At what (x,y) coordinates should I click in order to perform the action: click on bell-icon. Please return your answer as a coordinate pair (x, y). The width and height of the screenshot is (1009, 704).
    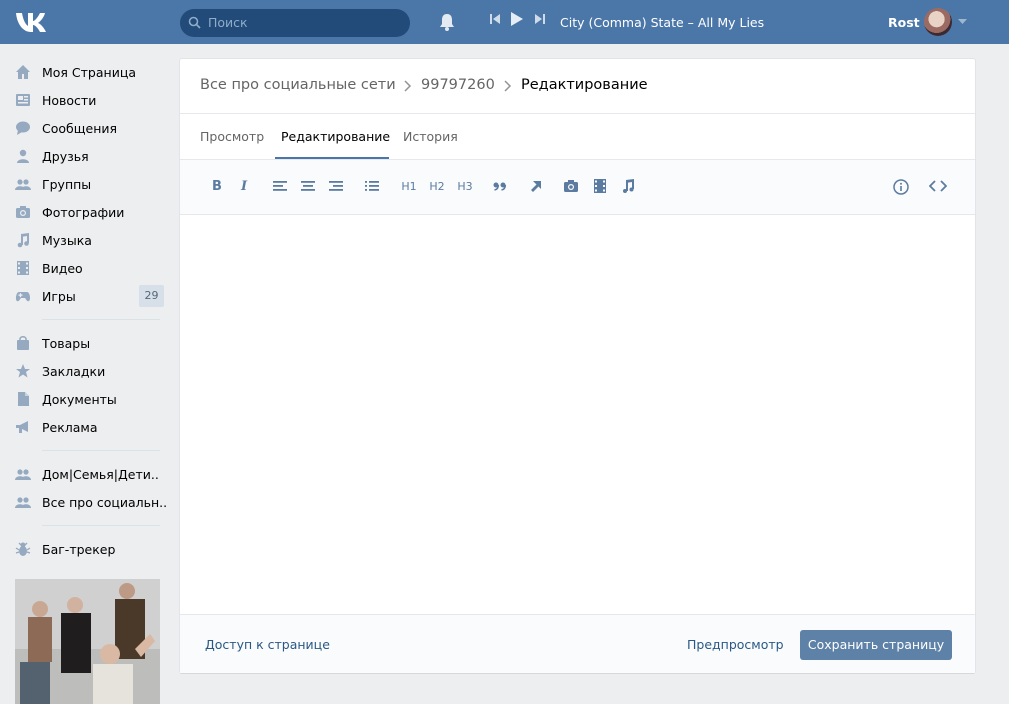
    Looking at the image, I should click on (447, 22).